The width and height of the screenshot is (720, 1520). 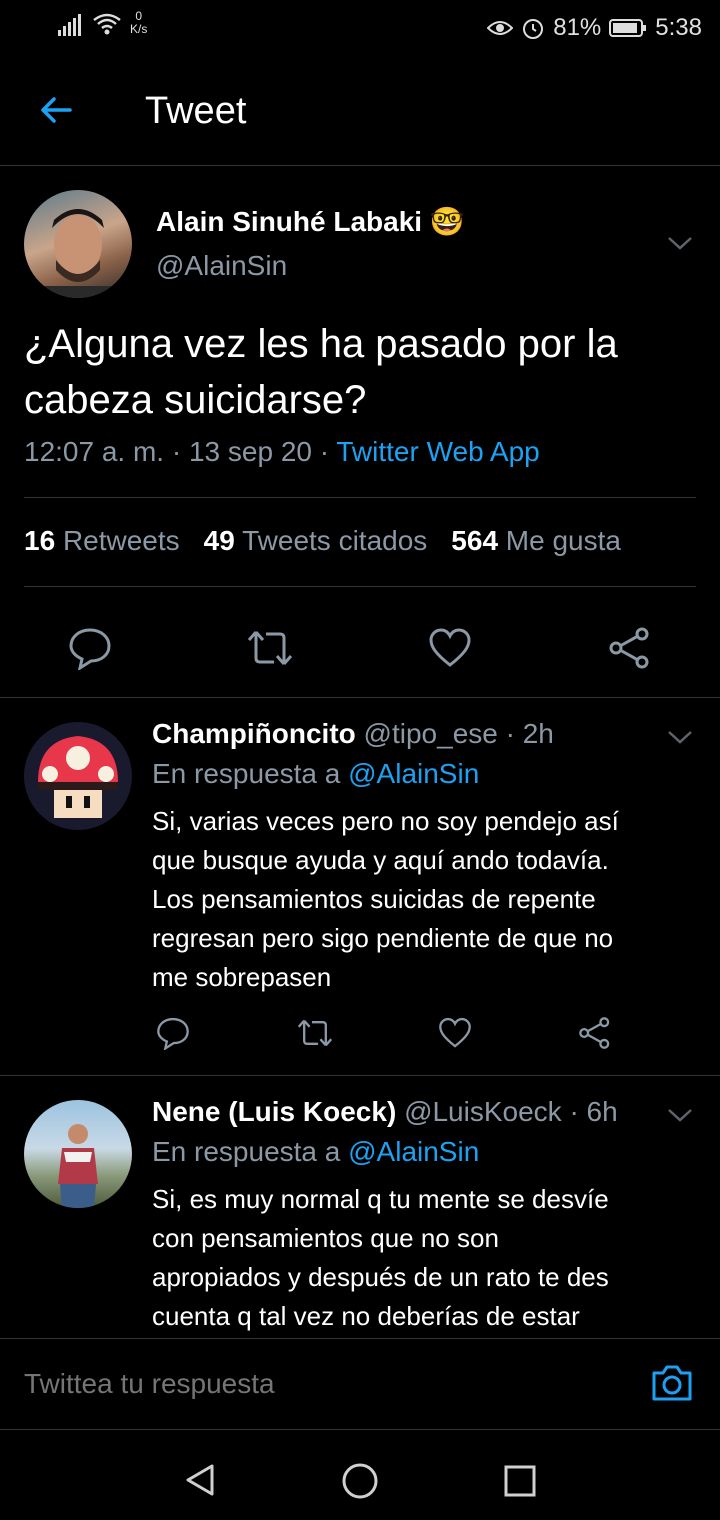 I want to click on reply-time: · 2h, so click(x=529, y=733).